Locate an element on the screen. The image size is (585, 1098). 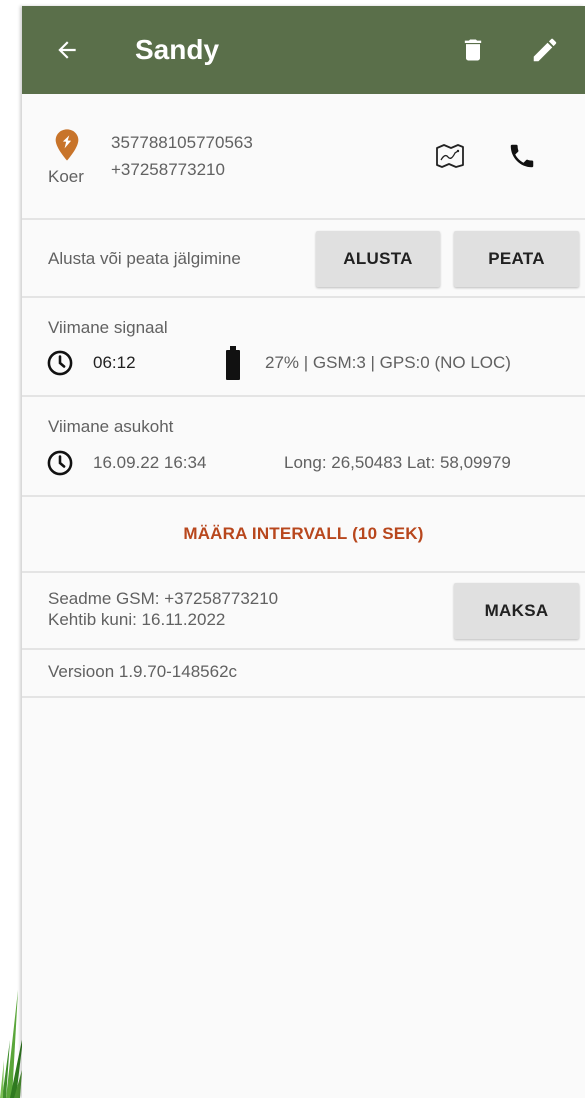
phone-icon is located at coordinates (522, 156).